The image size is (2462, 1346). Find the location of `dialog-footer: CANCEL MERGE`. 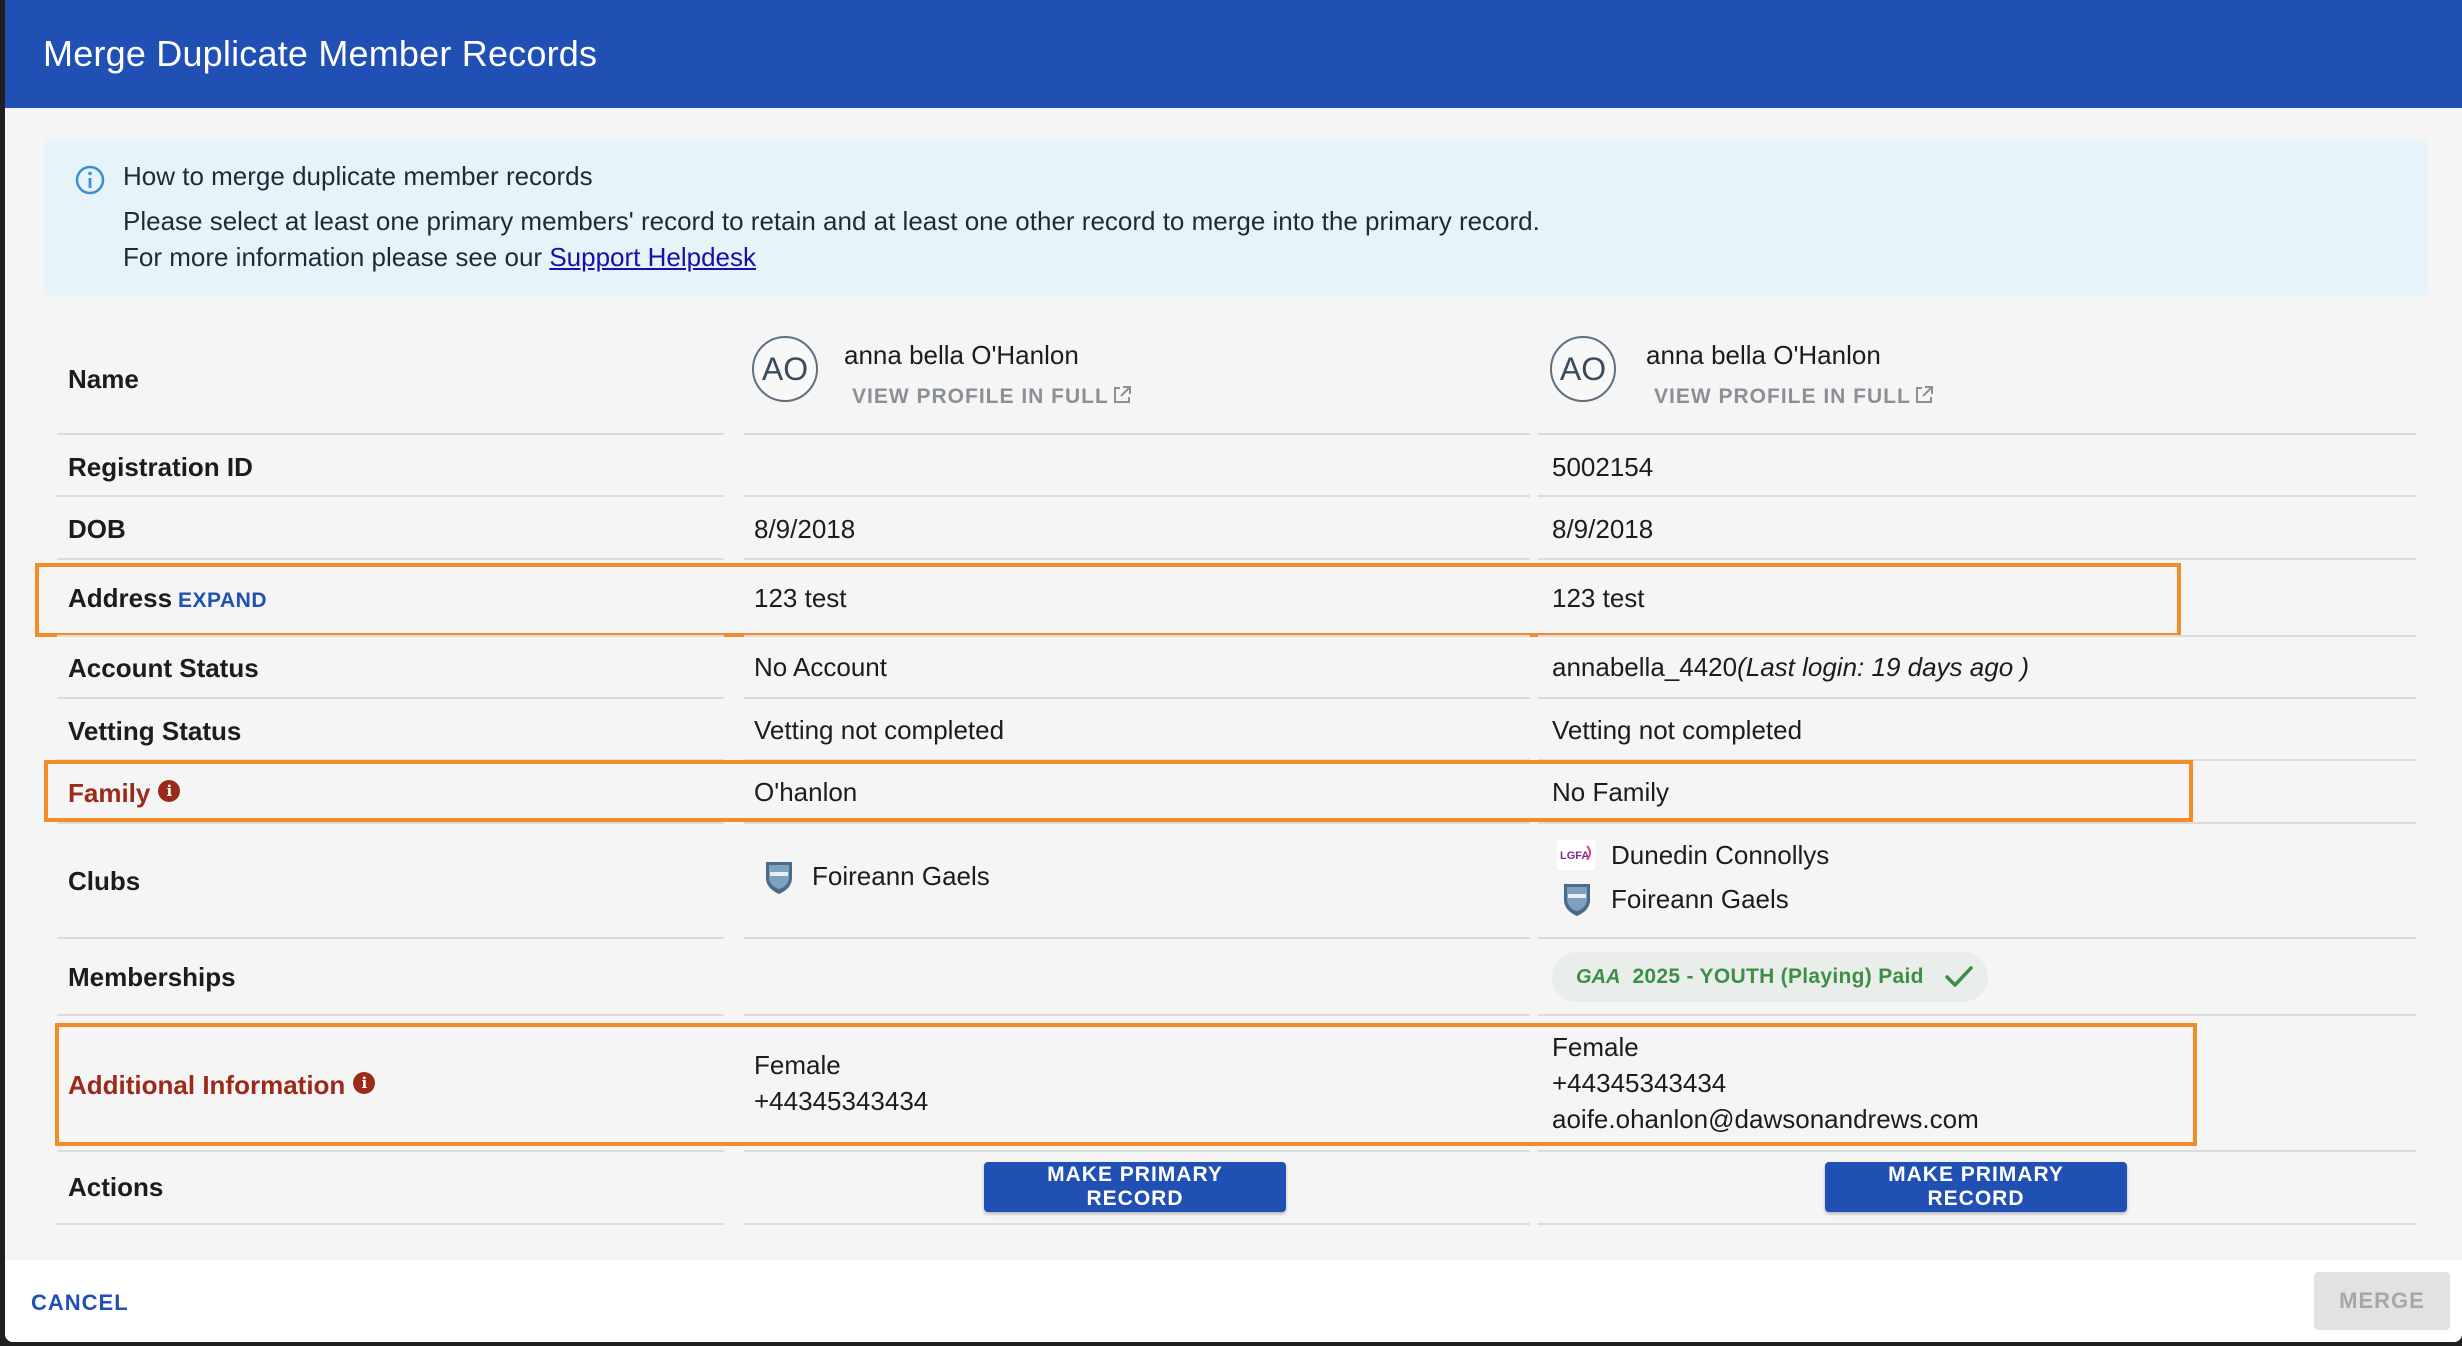

dialog-footer: CANCEL MERGE is located at coordinates (1233, 1301).